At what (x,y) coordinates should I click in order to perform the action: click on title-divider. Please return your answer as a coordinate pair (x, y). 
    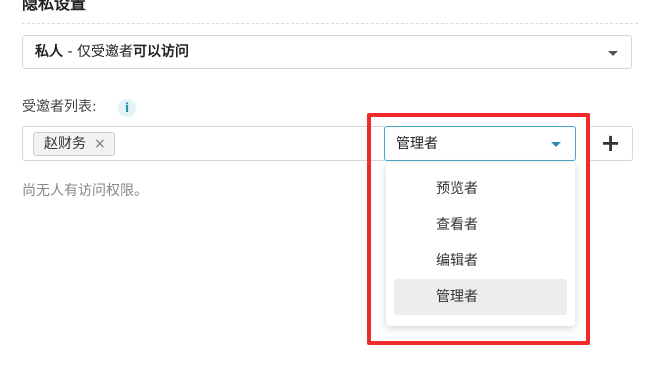
    Looking at the image, I should click on (330, 23).